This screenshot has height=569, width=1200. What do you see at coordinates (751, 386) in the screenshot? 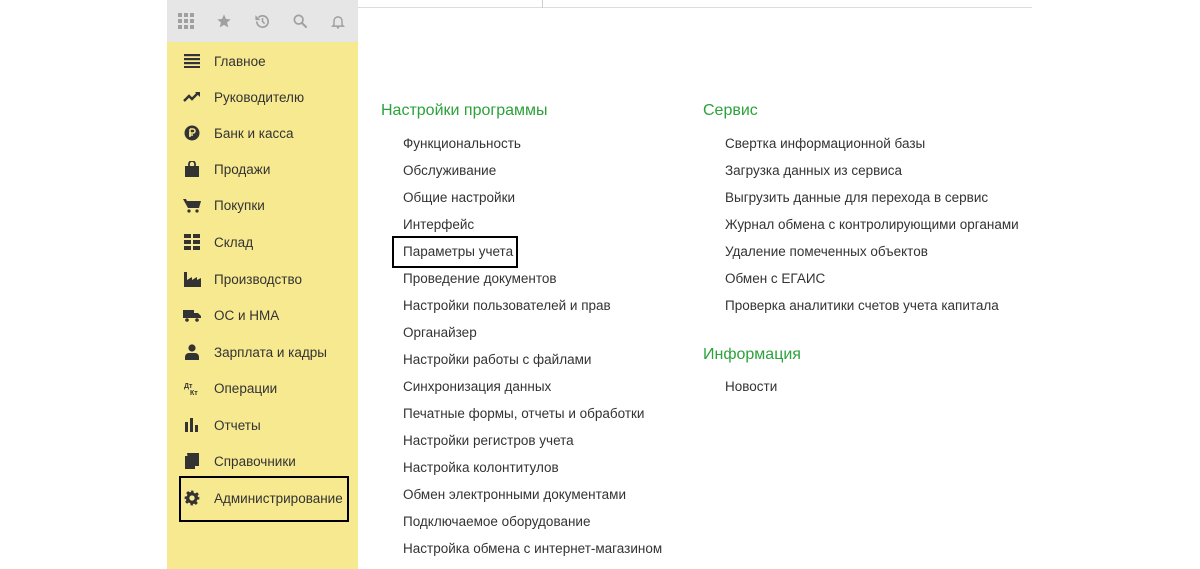
I see `link-news: Новости` at bounding box center [751, 386].